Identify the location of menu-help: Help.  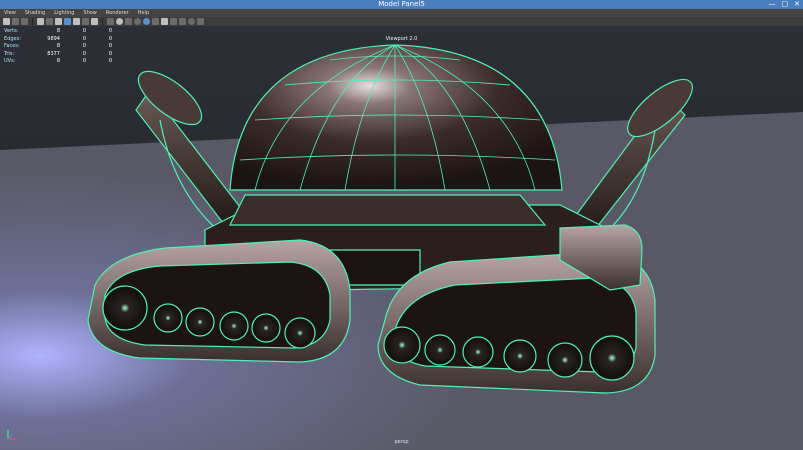
(143, 13).